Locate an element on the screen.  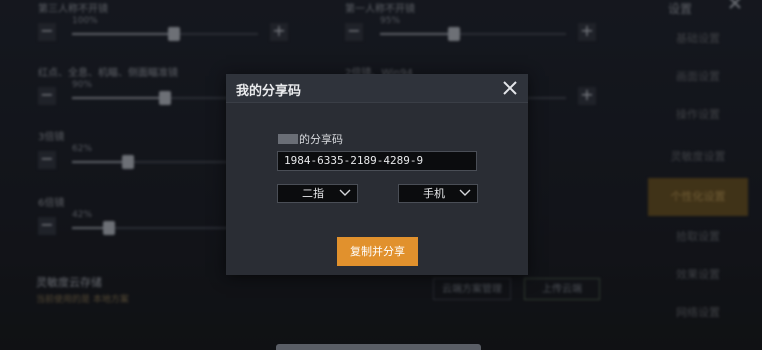
share-code-label-text: 的分享码 is located at coordinates (321, 139).